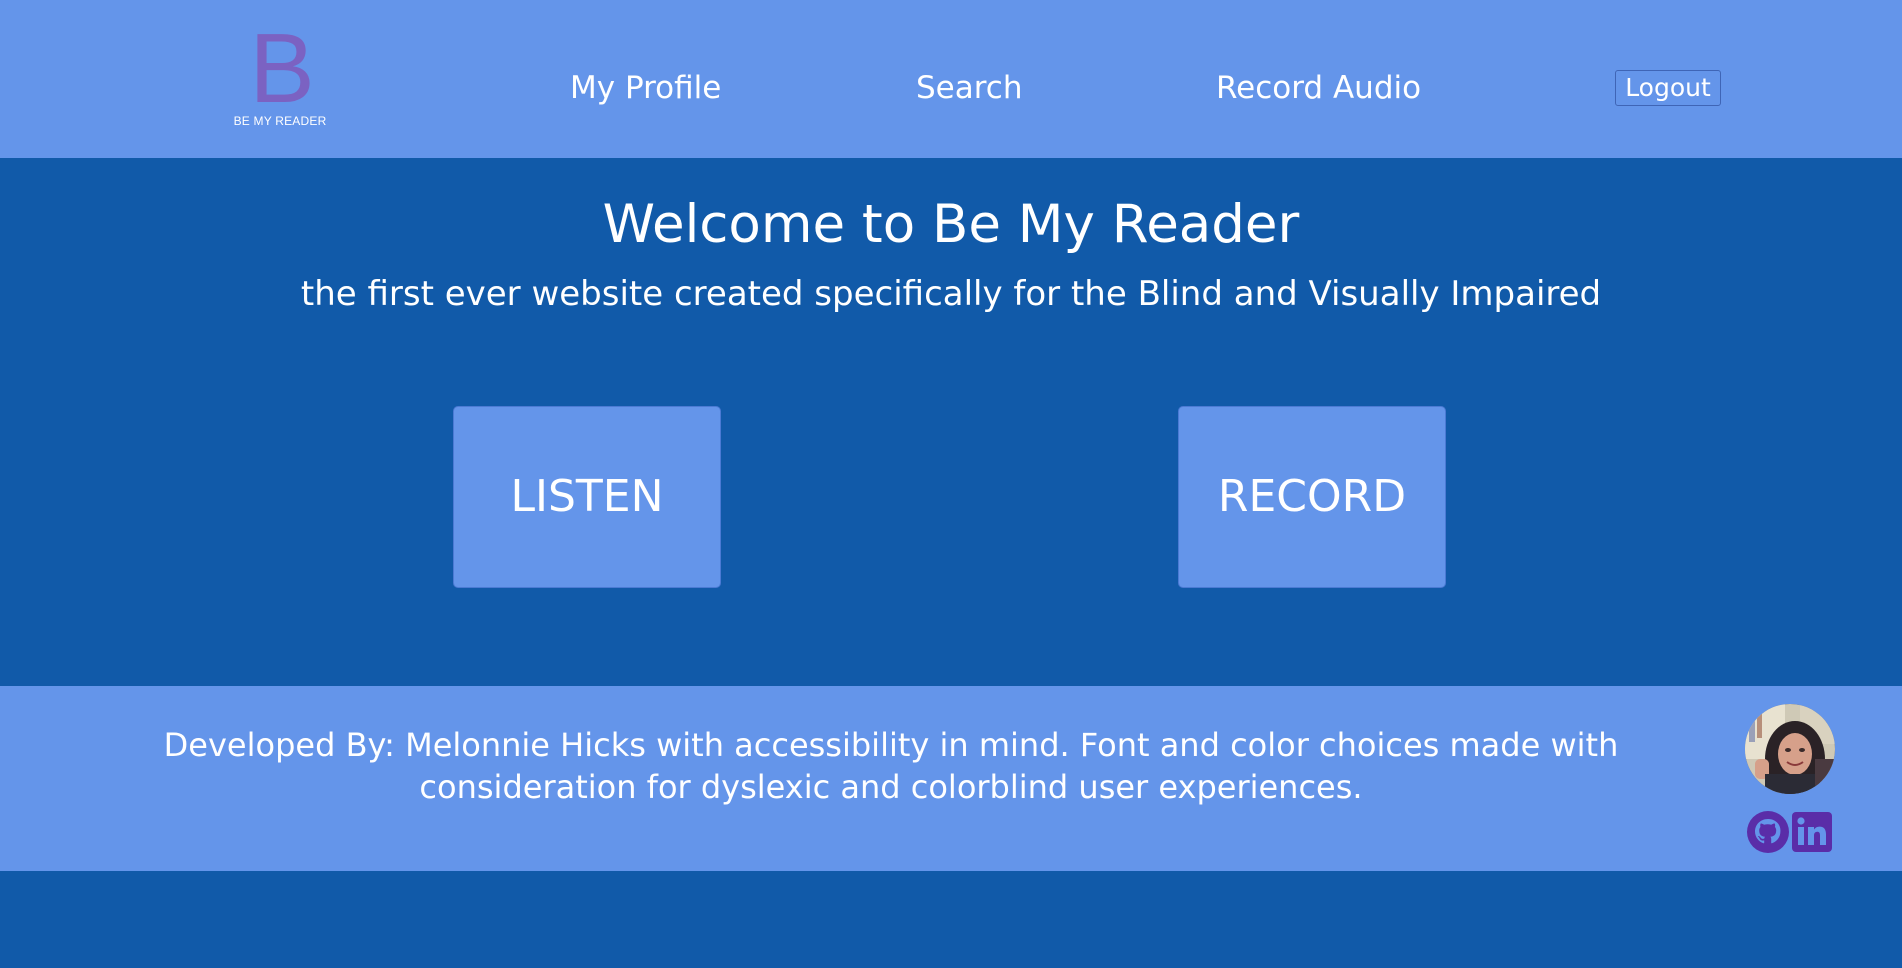 The width and height of the screenshot is (1902, 968). I want to click on page-title: Welcome to Be My Reader, so click(951, 224).